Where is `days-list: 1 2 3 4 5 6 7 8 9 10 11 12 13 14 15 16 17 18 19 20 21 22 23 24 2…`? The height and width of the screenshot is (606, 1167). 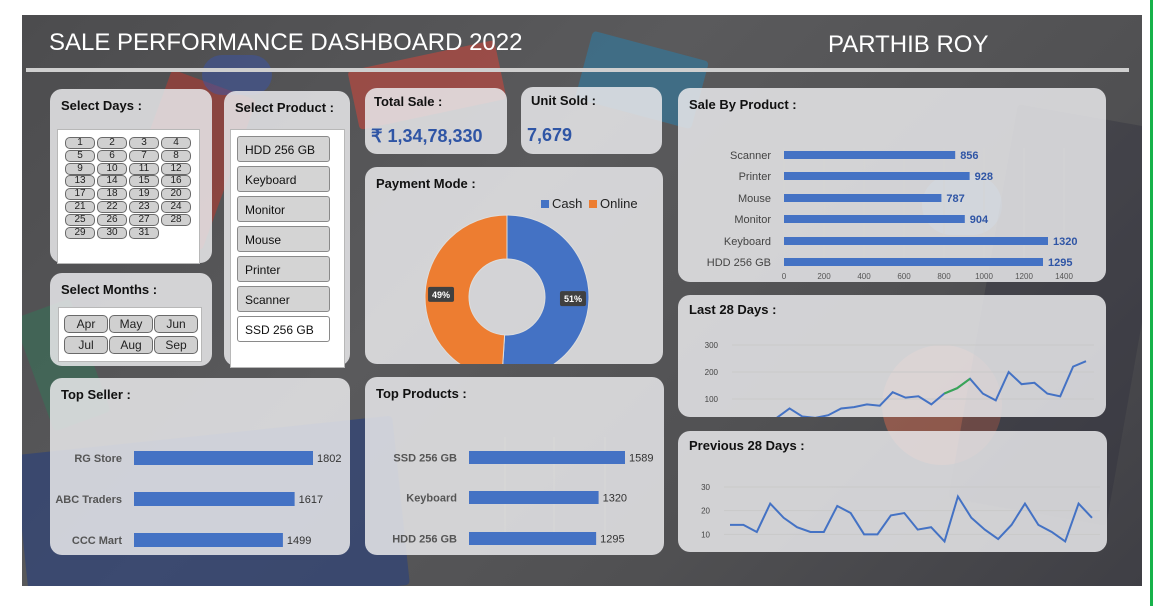 days-list: 1 2 3 4 5 6 7 8 9 10 11 12 13 14 15 16 17 18 19 20 21 22 23 24 2… is located at coordinates (128, 196).